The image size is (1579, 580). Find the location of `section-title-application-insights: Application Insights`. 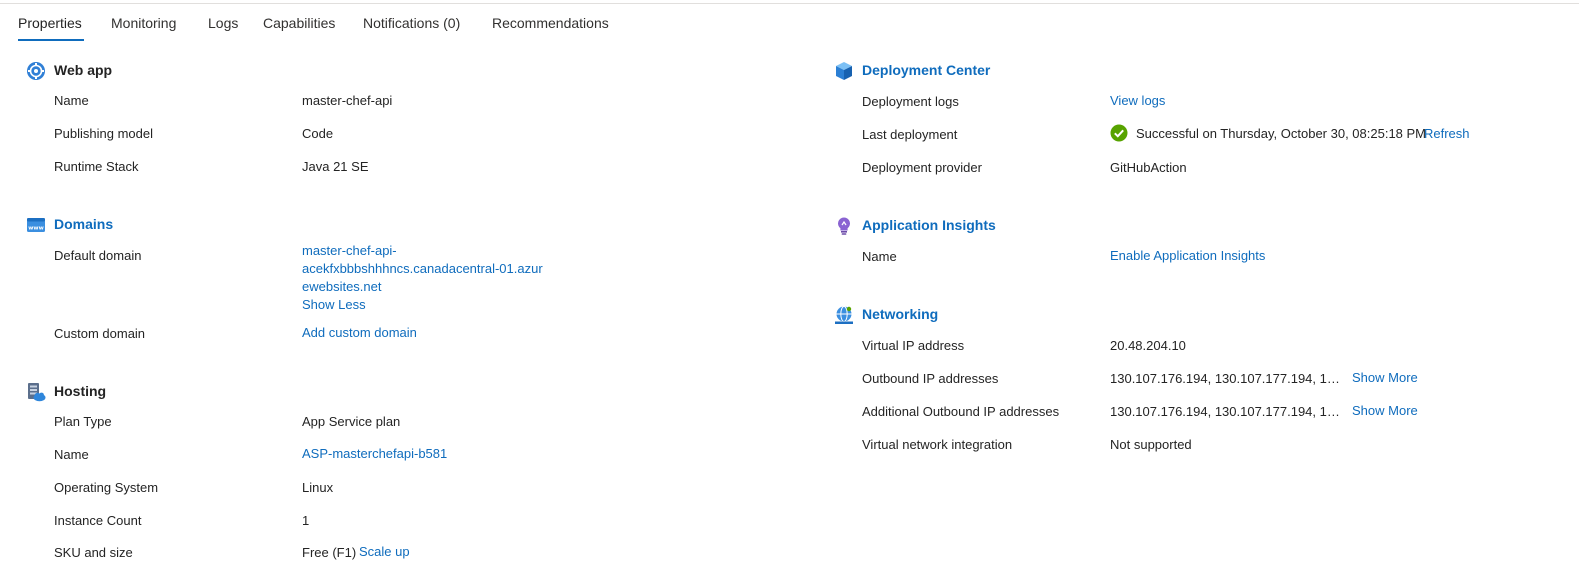

section-title-application-insights: Application Insights is located at coordinates (929, 225).